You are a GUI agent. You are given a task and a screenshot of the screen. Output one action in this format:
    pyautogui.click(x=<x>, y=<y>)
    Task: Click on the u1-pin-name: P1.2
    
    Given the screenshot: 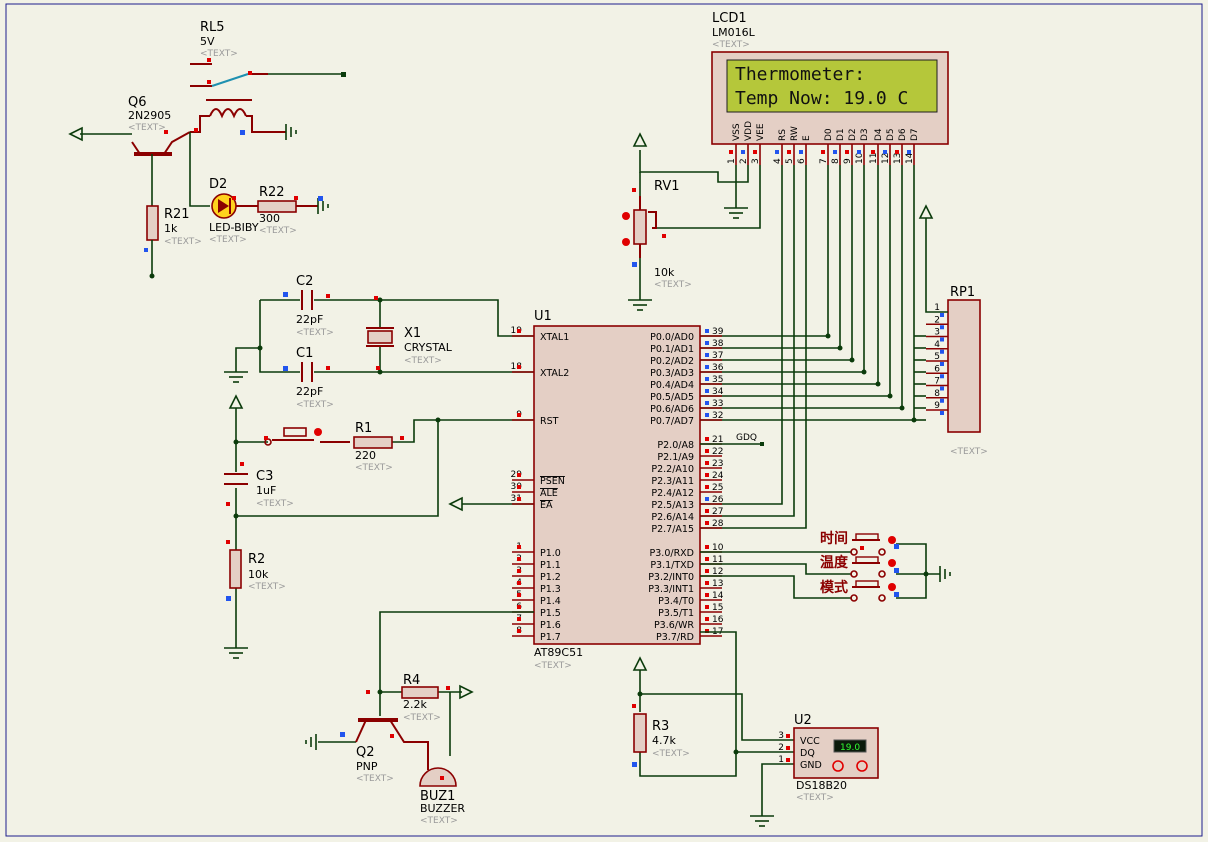 What is the action you would take?
    pyautogui.click(x=550, y=577)
    